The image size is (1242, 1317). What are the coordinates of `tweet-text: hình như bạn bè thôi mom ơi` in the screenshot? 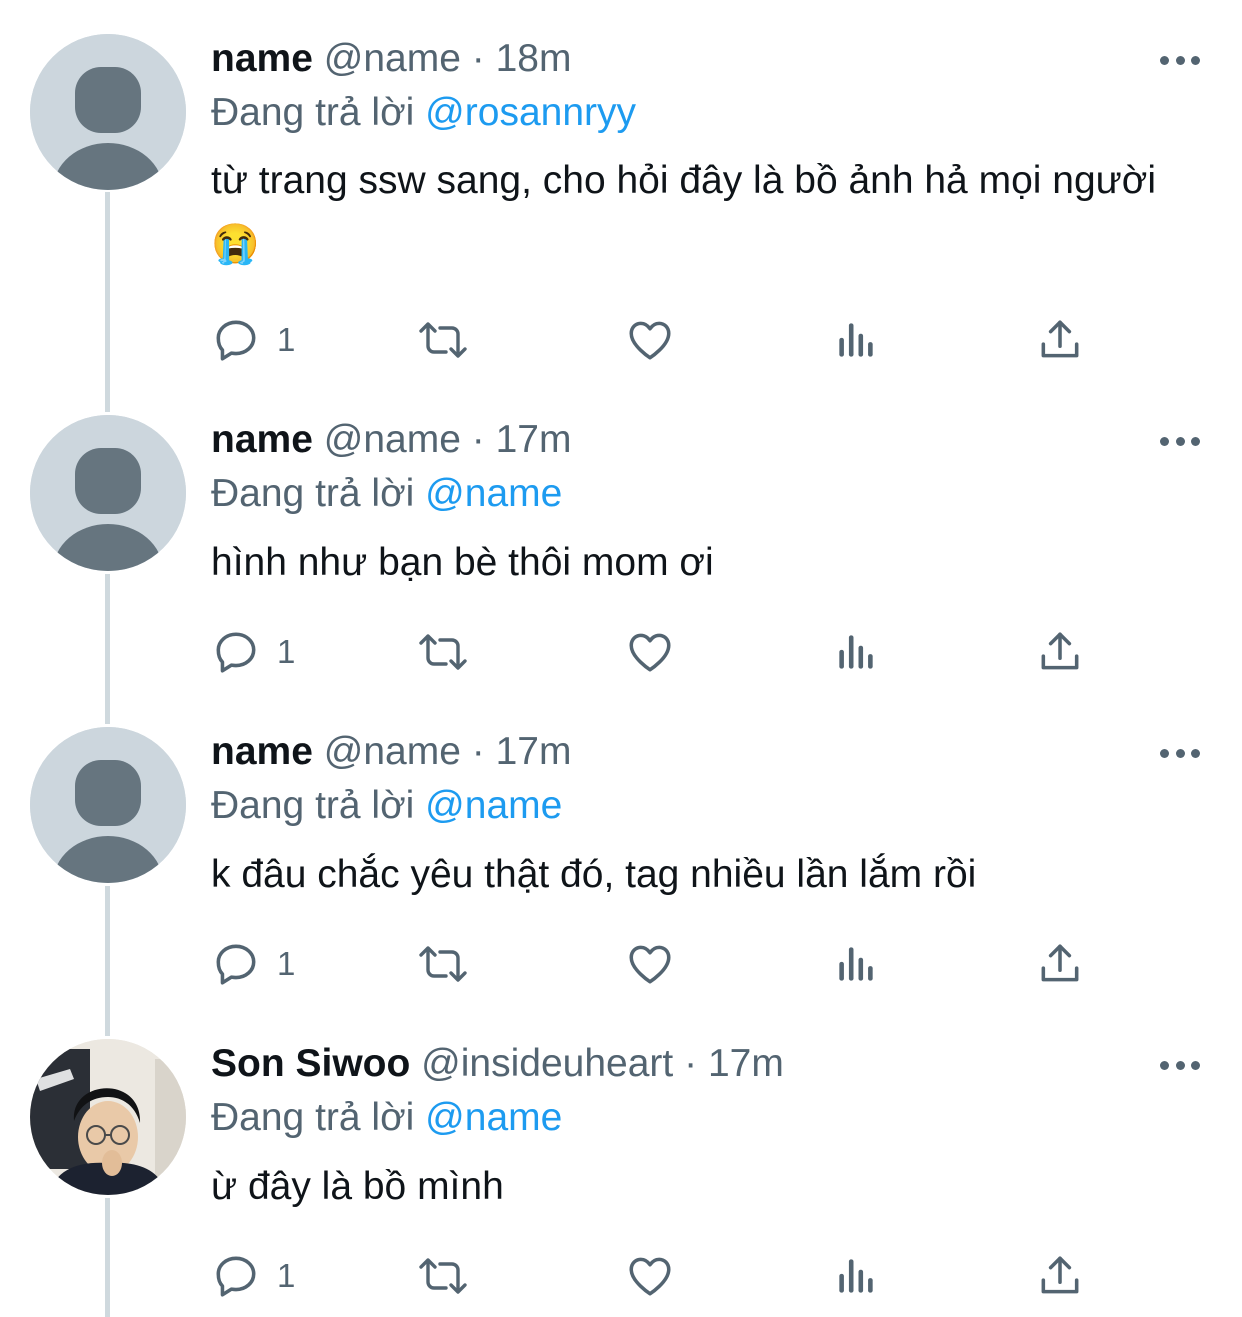 It's located at (462, 562).